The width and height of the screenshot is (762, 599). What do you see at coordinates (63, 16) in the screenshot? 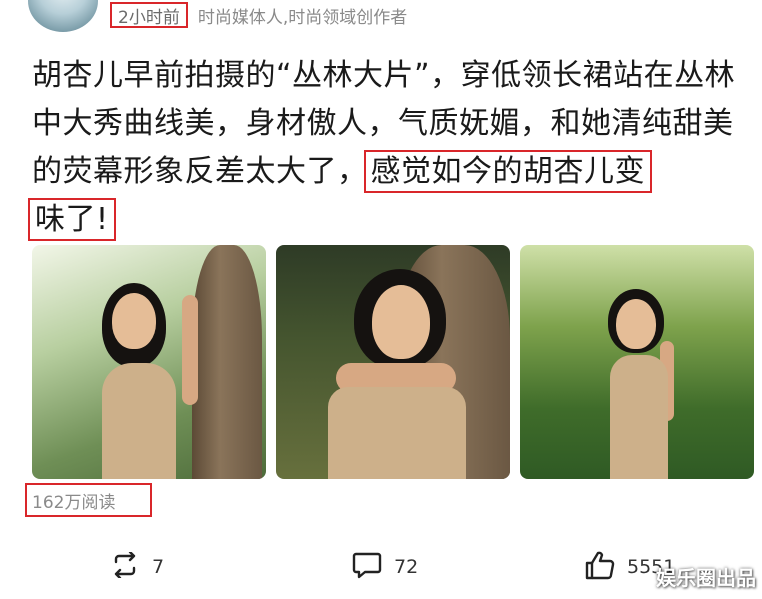
I see `author-avatar` at bounding box center [63, 16].